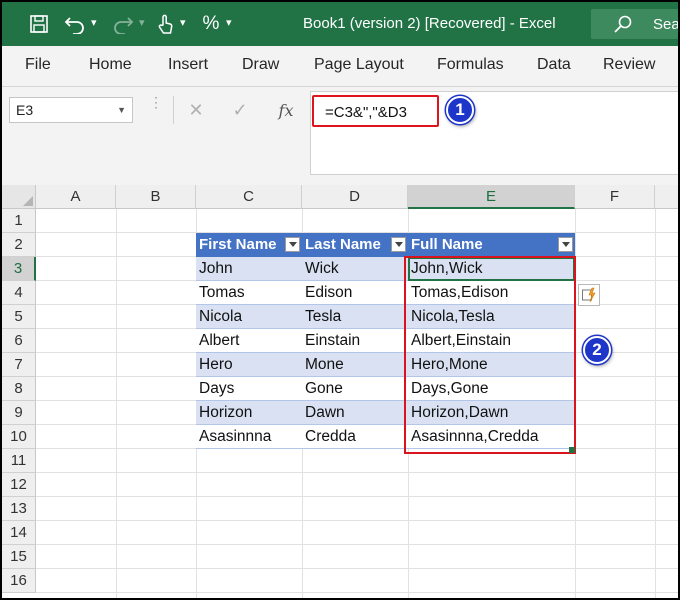  Describe the element at coordinates (19, 413) in the screenshot. I see `row-header-9: 9` at that location.